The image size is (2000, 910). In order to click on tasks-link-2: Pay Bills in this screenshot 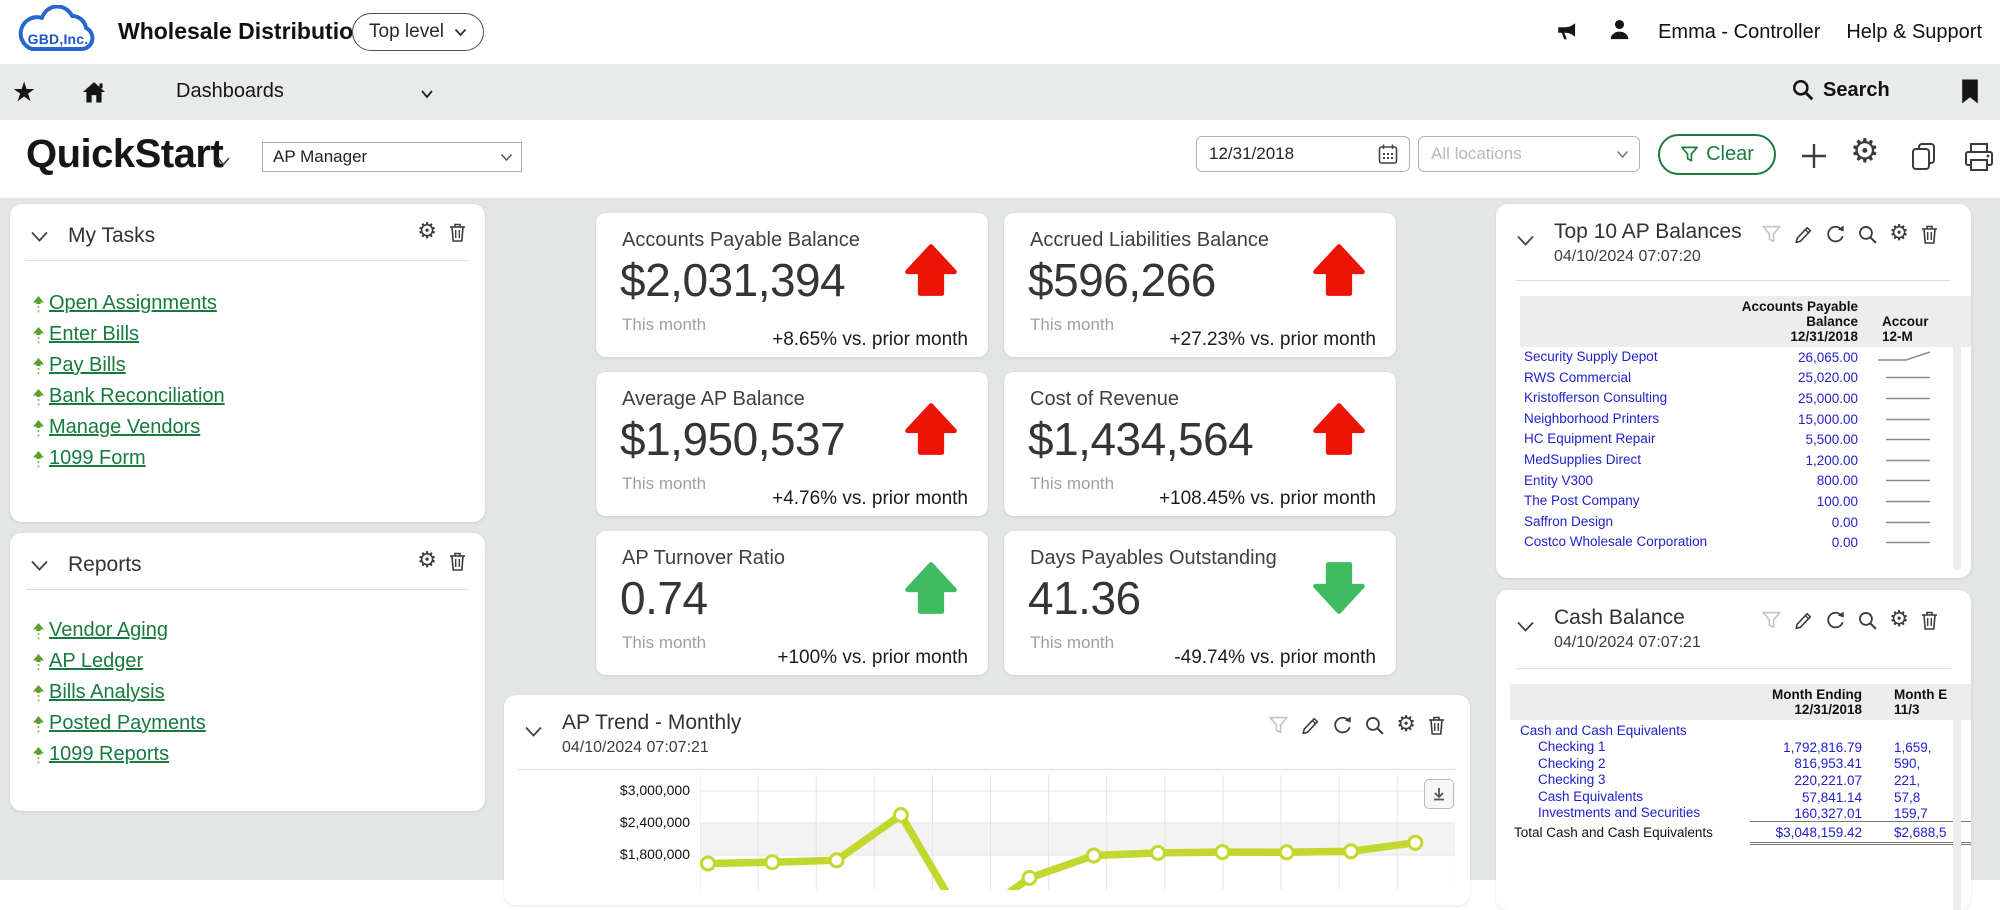, I will do `click(87, 365)`.